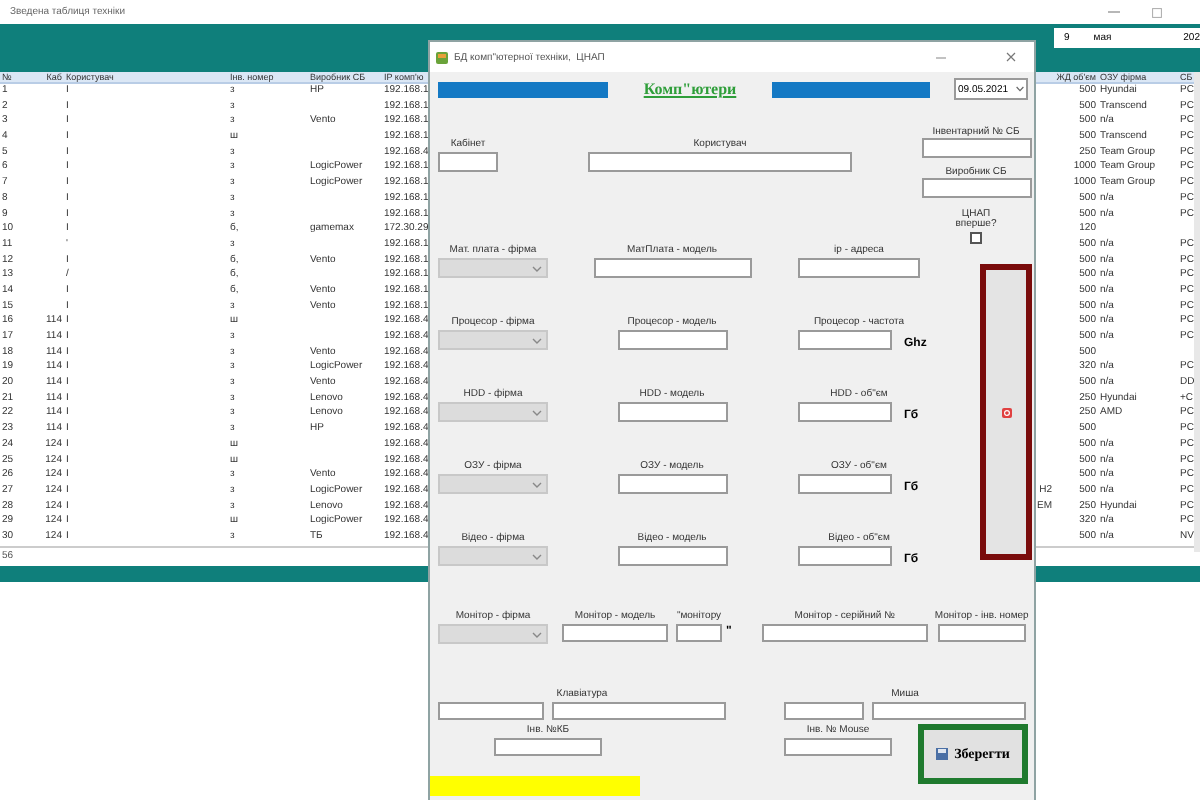  Describe the element at coordinates (942, 754) in the screenshot. I see `floppy-icon` at that location.